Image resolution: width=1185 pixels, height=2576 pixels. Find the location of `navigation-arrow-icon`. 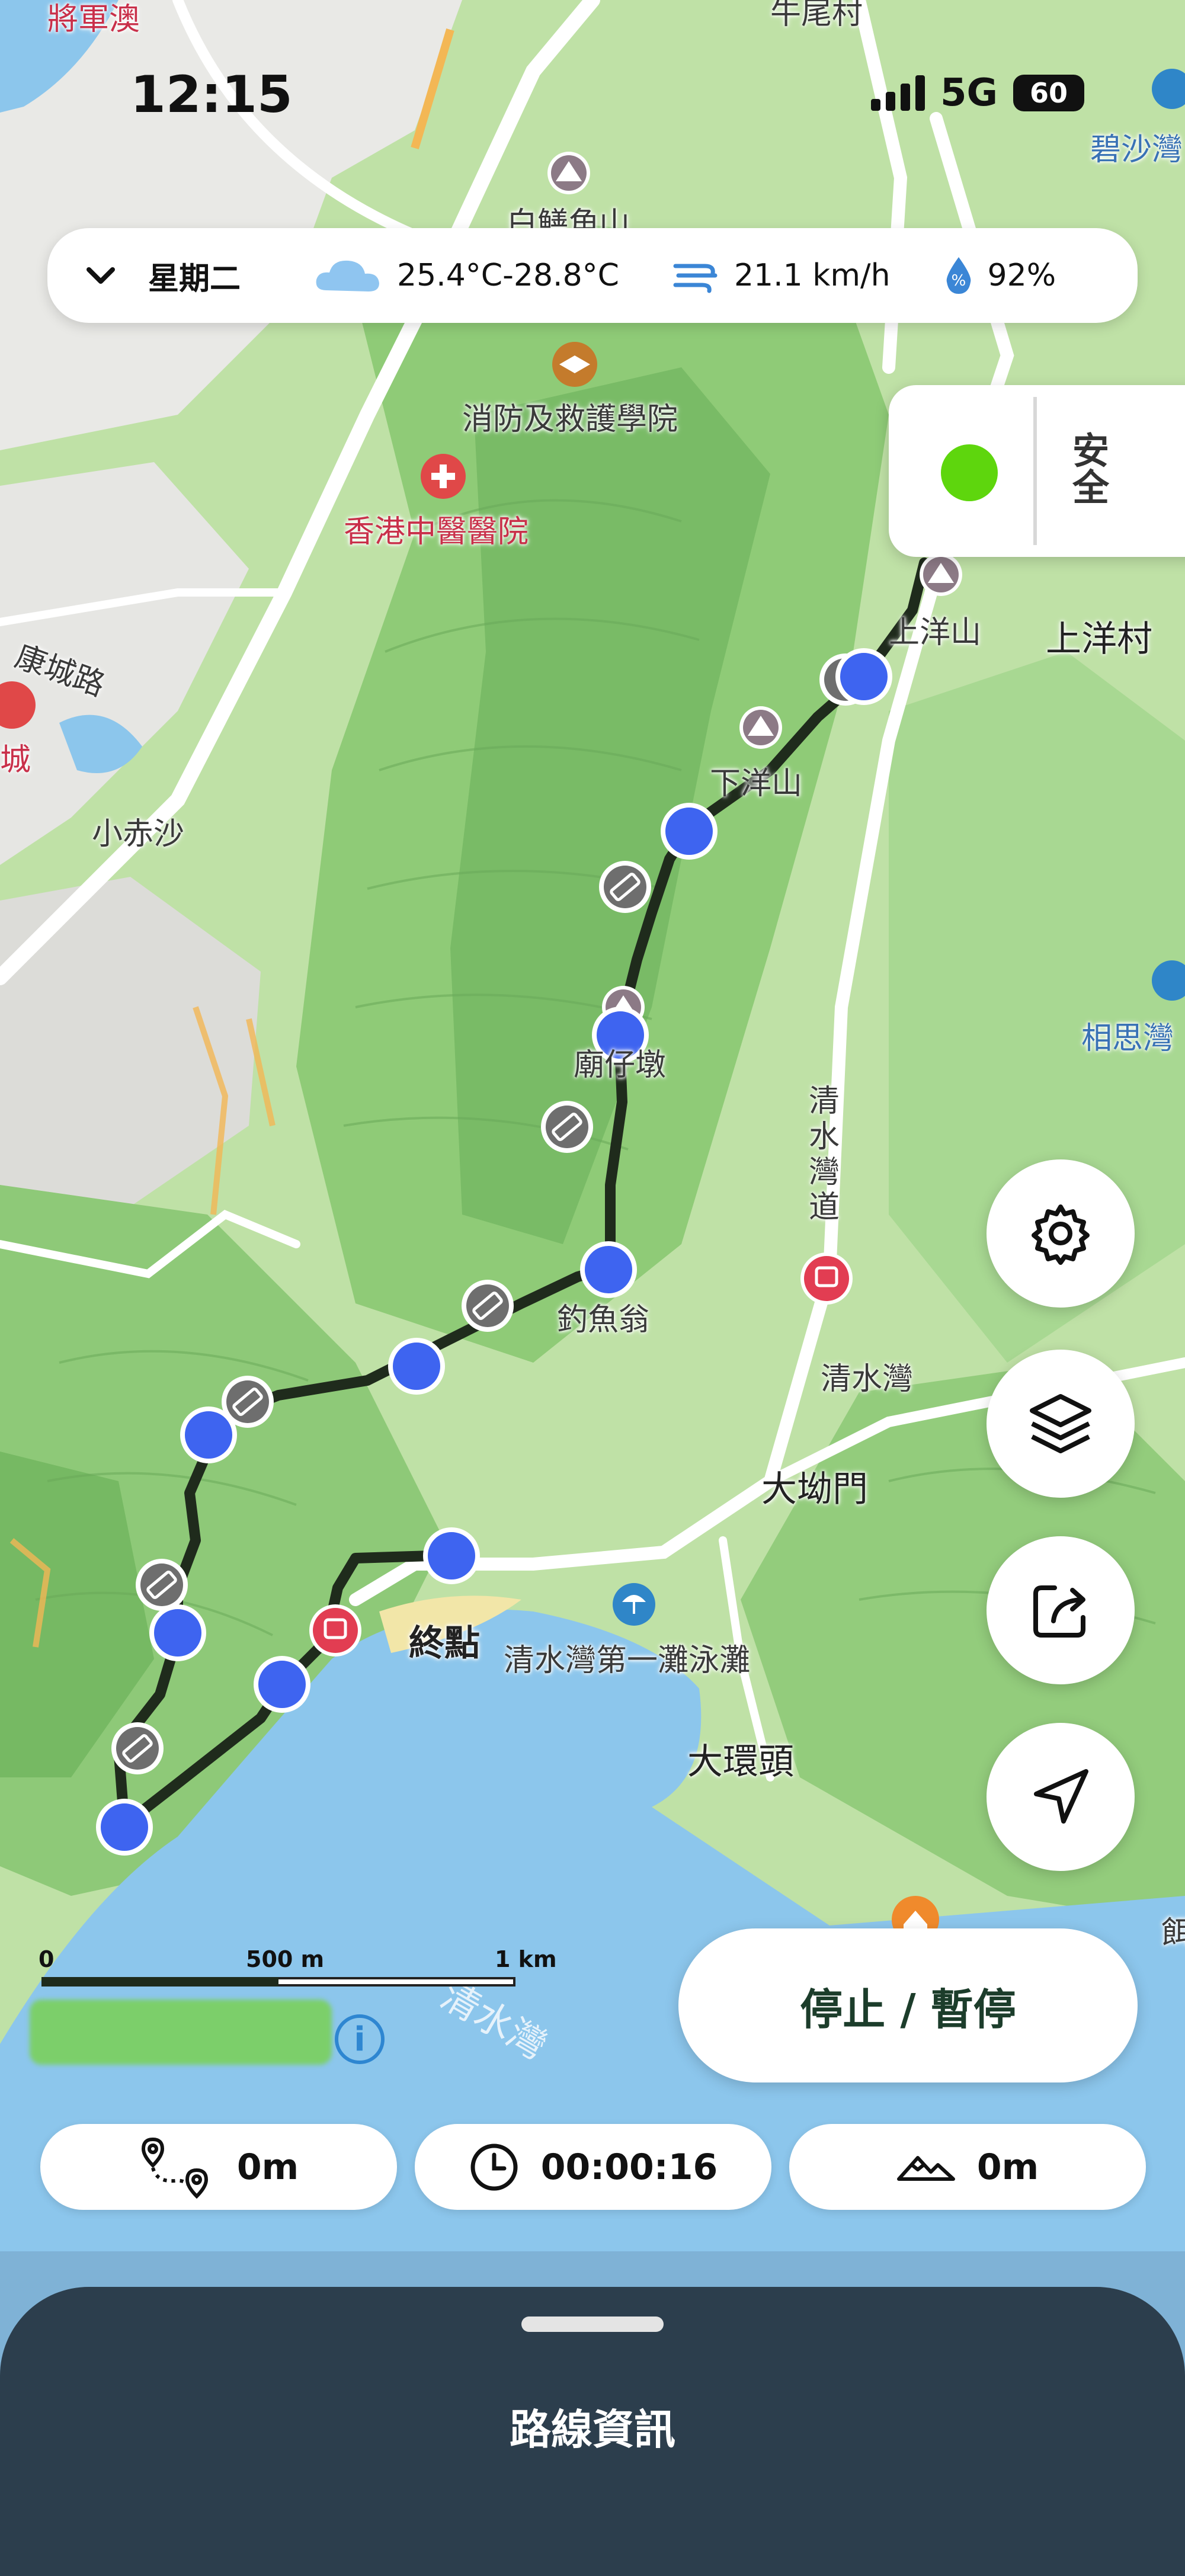

navigation-arrow-icon is located at coordinates (1061, 1796).